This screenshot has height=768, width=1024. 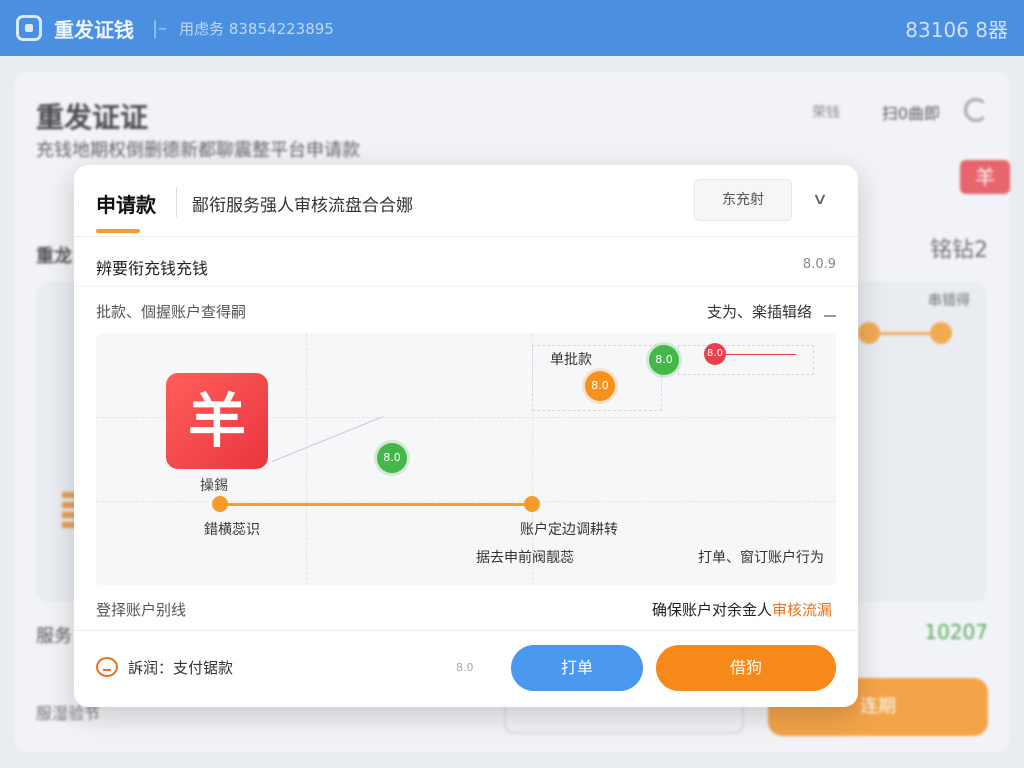 What do you see at coordinates (532, 504) in the screenshot?
I see `flow-end-dot` at bounding box center [532, 504].